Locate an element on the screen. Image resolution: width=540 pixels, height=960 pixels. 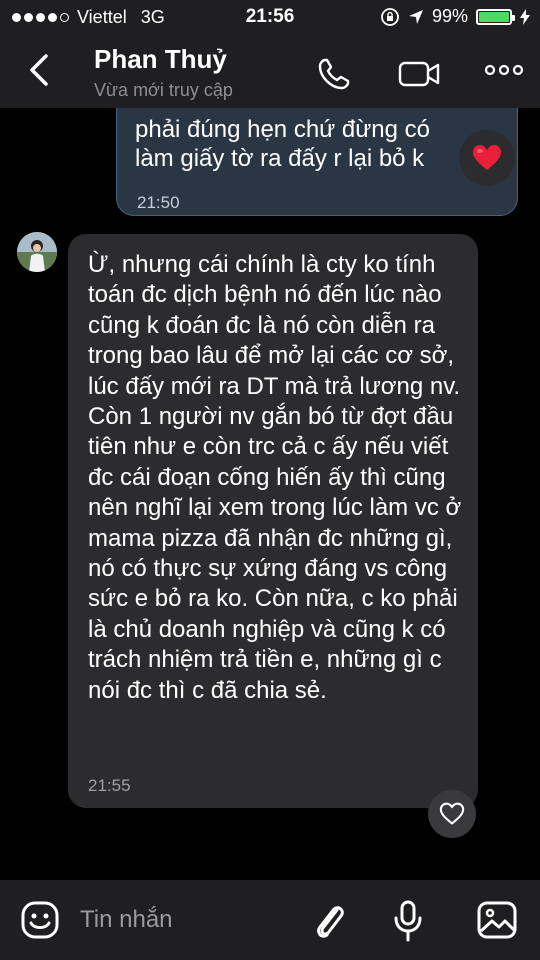
heart-outline-icon is located at coordinates (452, 813).